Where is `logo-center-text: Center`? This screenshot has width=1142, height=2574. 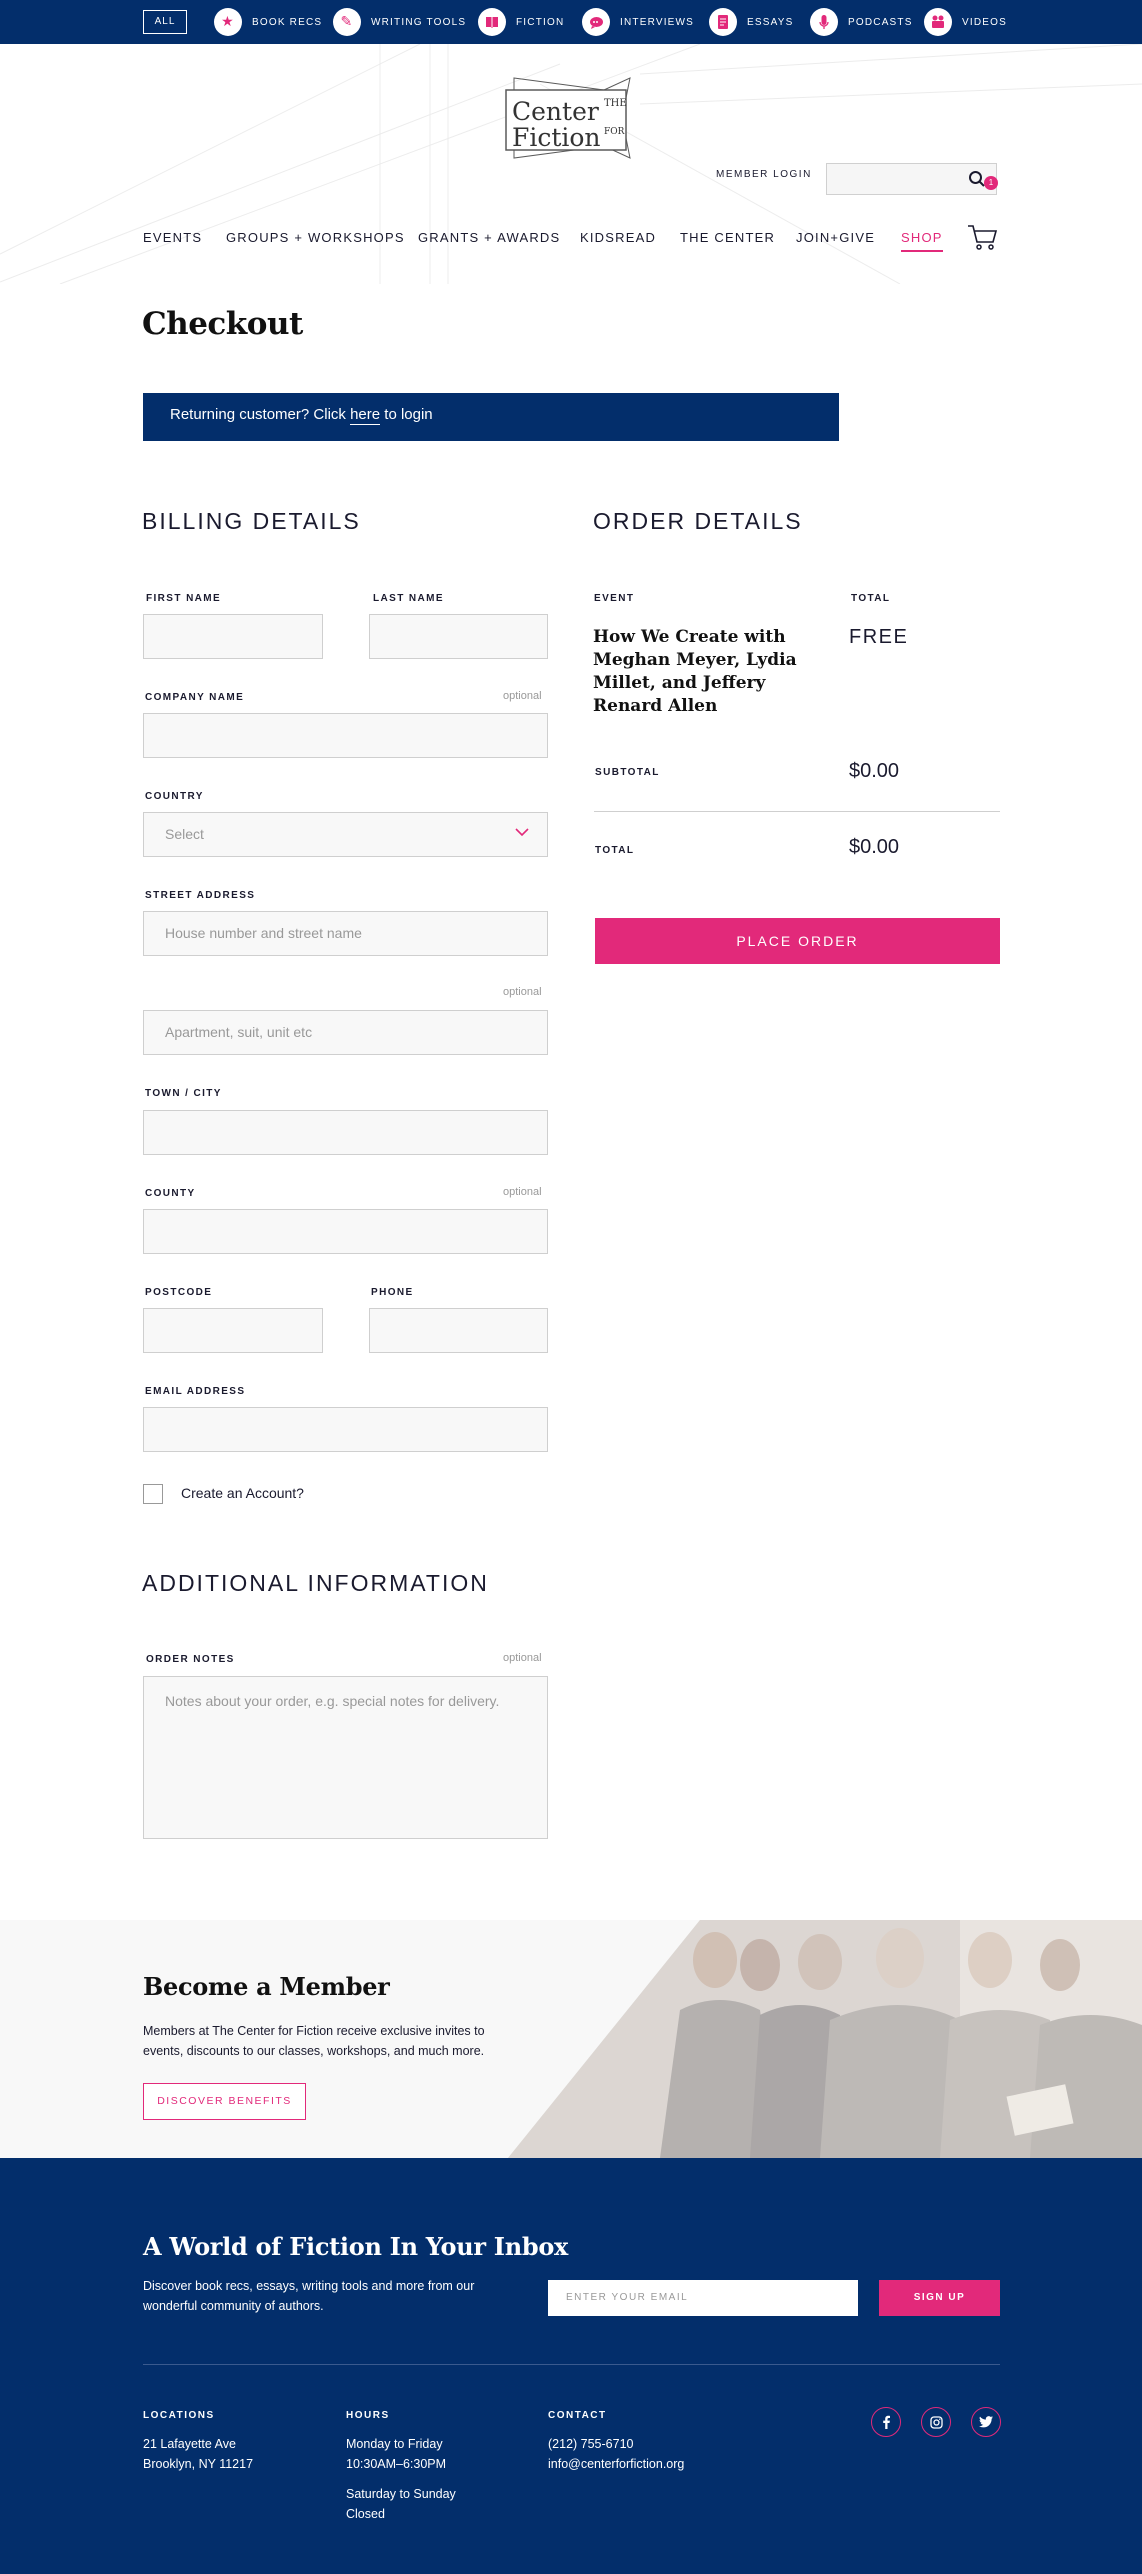
logo-center-text: Center is located at coordinates (555, 111).